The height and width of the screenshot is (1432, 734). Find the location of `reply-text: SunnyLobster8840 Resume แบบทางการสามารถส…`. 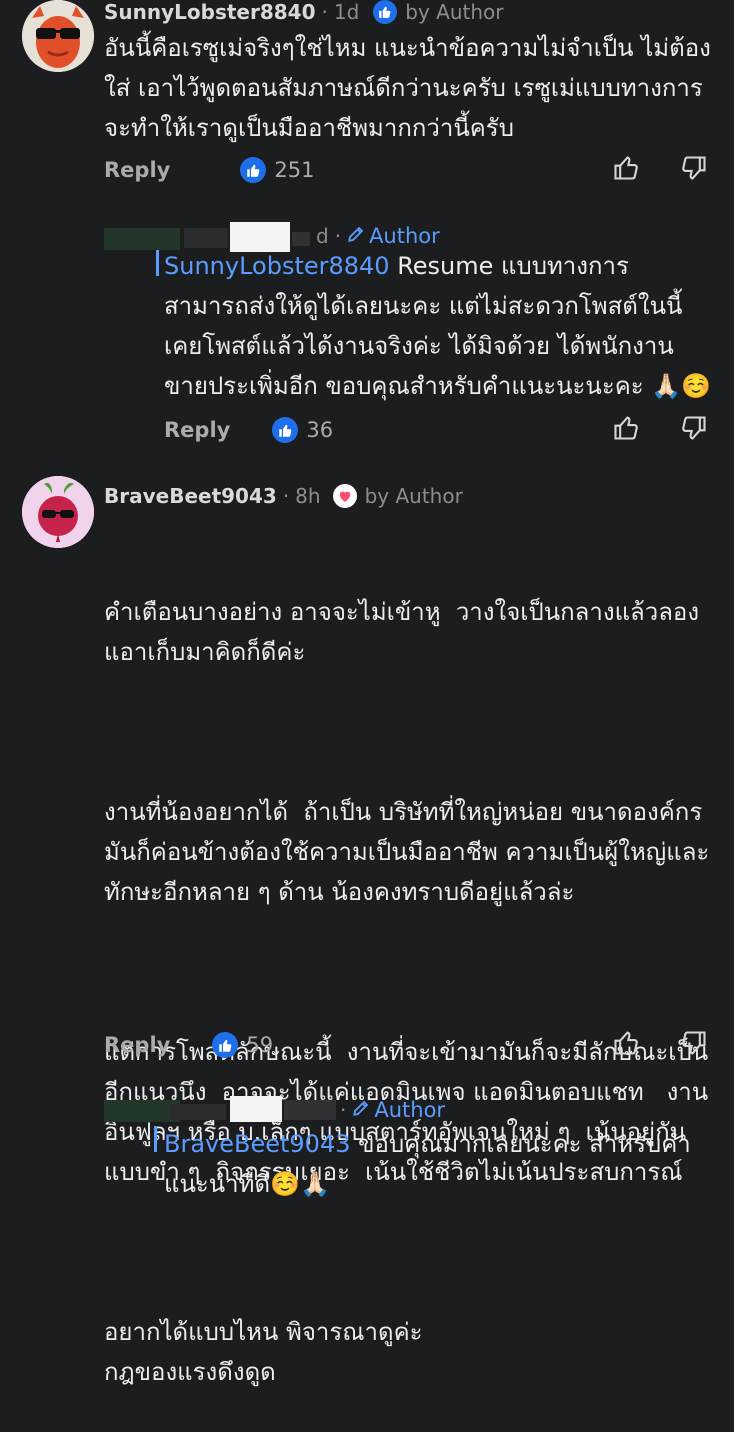

reply-text: SunnyLobster8840 Resume แบบทางการสามารถส… is located at coordinates (438, 326).